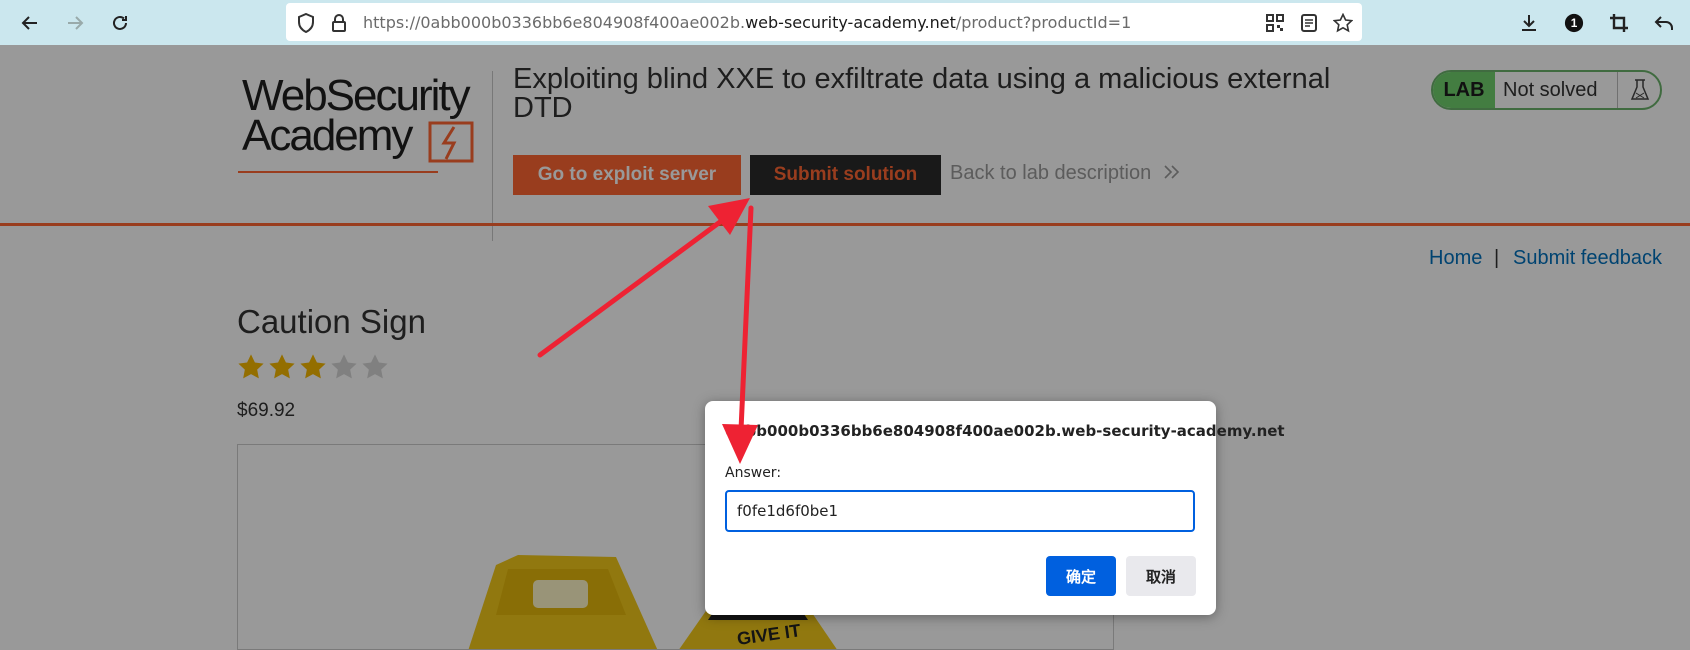 The width and height of the screenshot is (1690, 650). What do you see at coordinates (1309, 23) in the screenshot?
I see `reader-view-icon` at bounding box center [1309, 23].